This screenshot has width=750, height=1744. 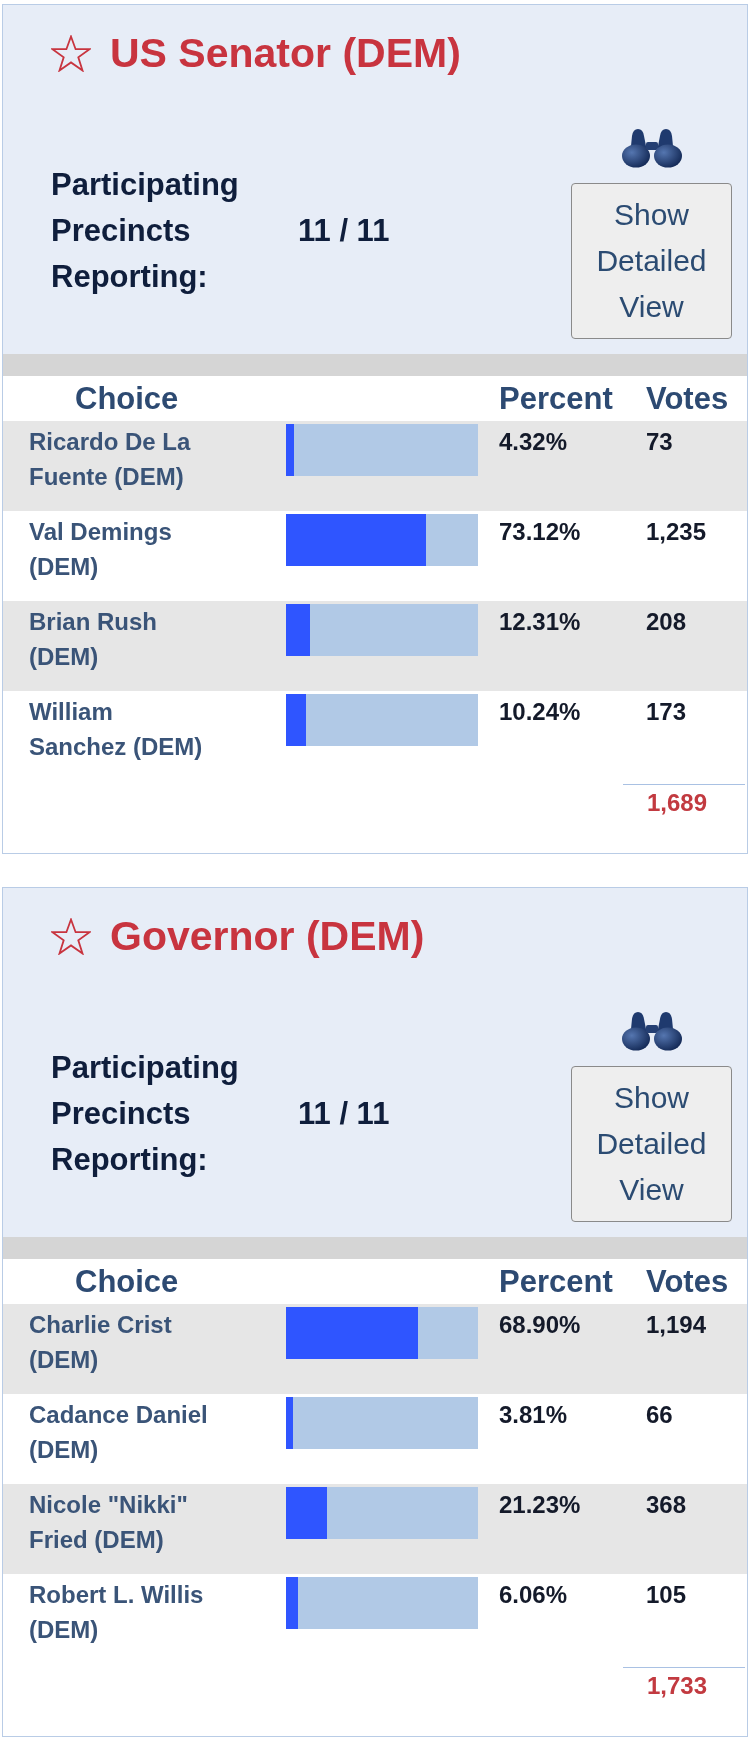 What do you see at coordinates (101, 1342) in the screenshot?
I see `candidate-name: Charlie Crist (DEM)` at bounding box center [101, 1342].